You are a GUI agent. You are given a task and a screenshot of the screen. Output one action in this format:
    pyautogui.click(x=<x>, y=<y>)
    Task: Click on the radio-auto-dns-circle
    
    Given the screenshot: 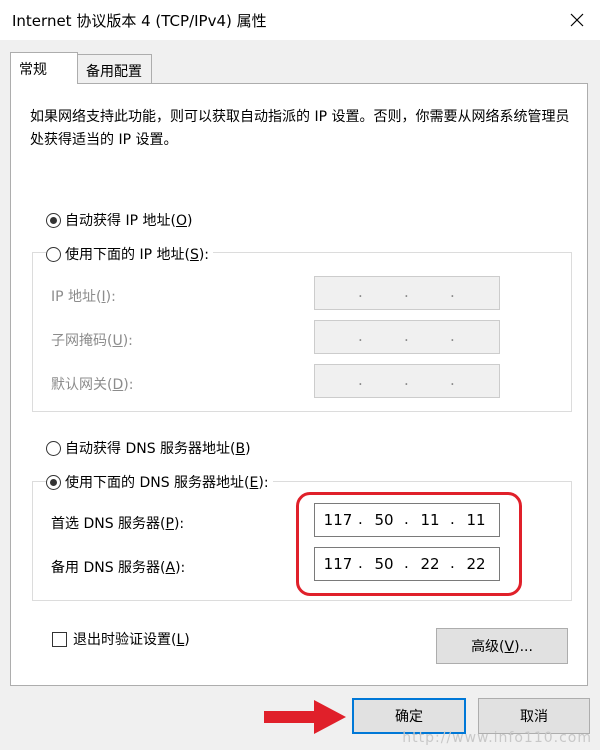 What is the action you would take?
    pyautogui.click(x=53, y=448)
    